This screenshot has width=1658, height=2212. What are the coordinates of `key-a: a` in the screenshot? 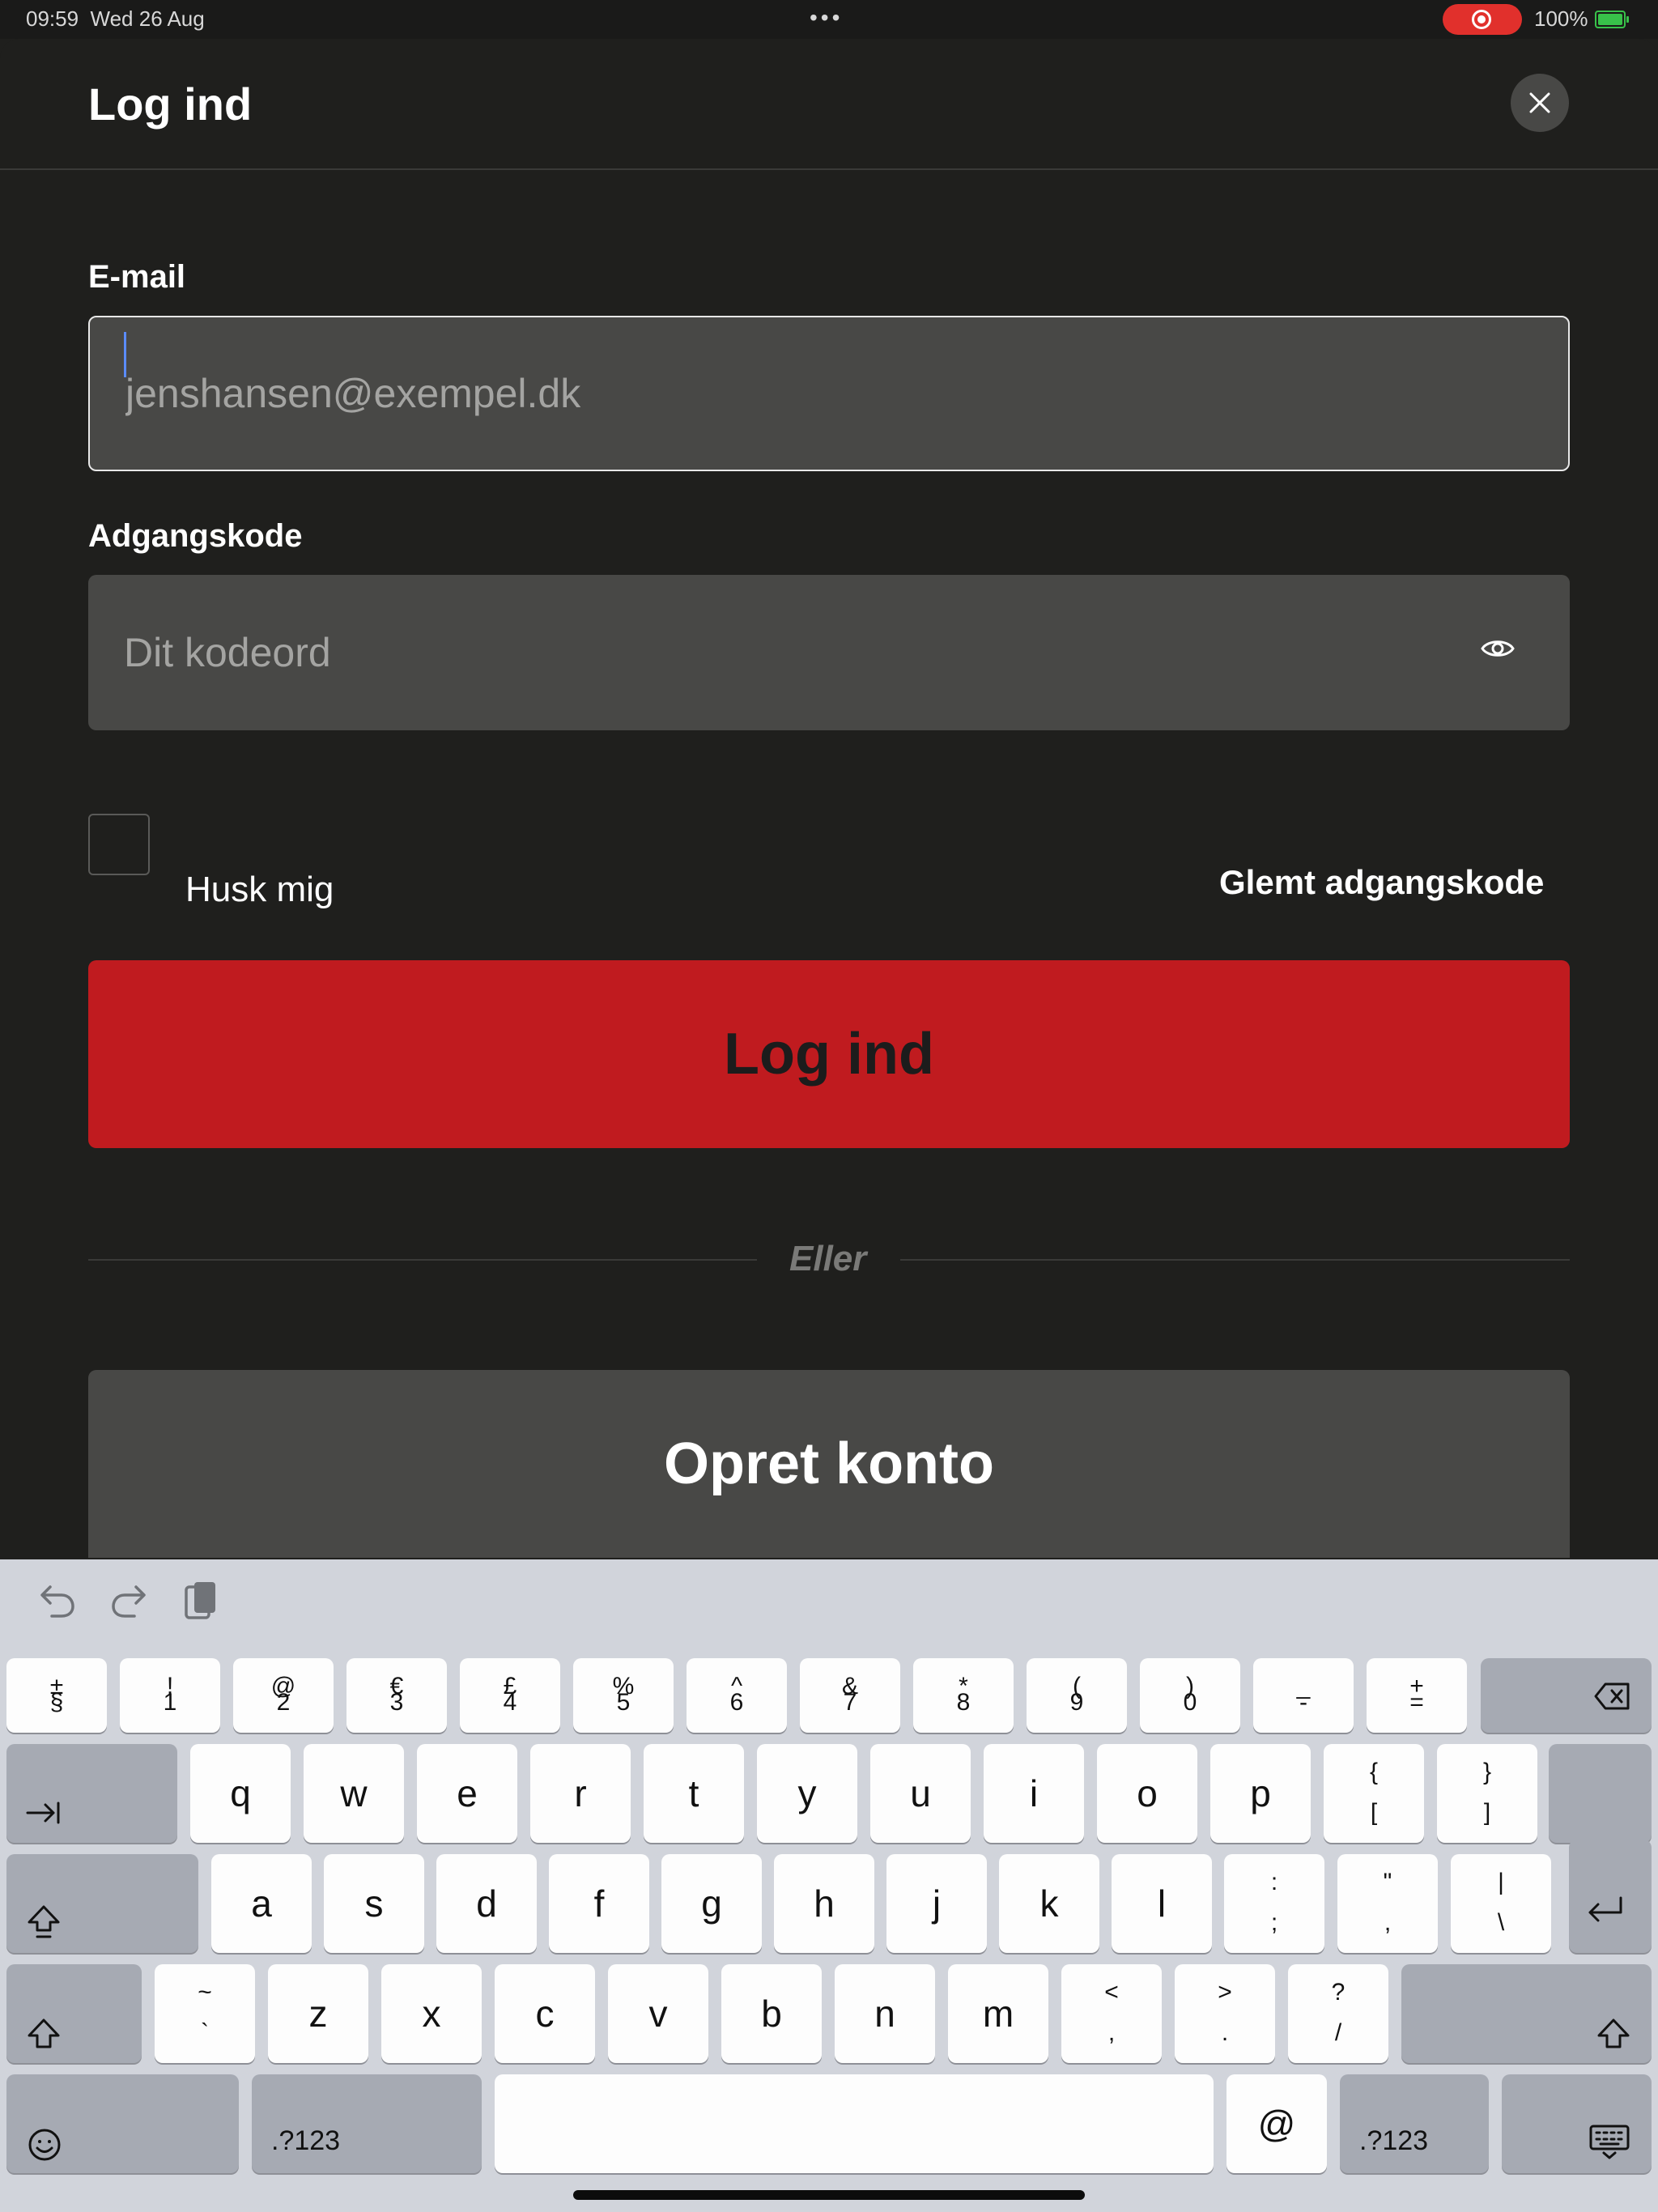 It's located at (261, 1904).